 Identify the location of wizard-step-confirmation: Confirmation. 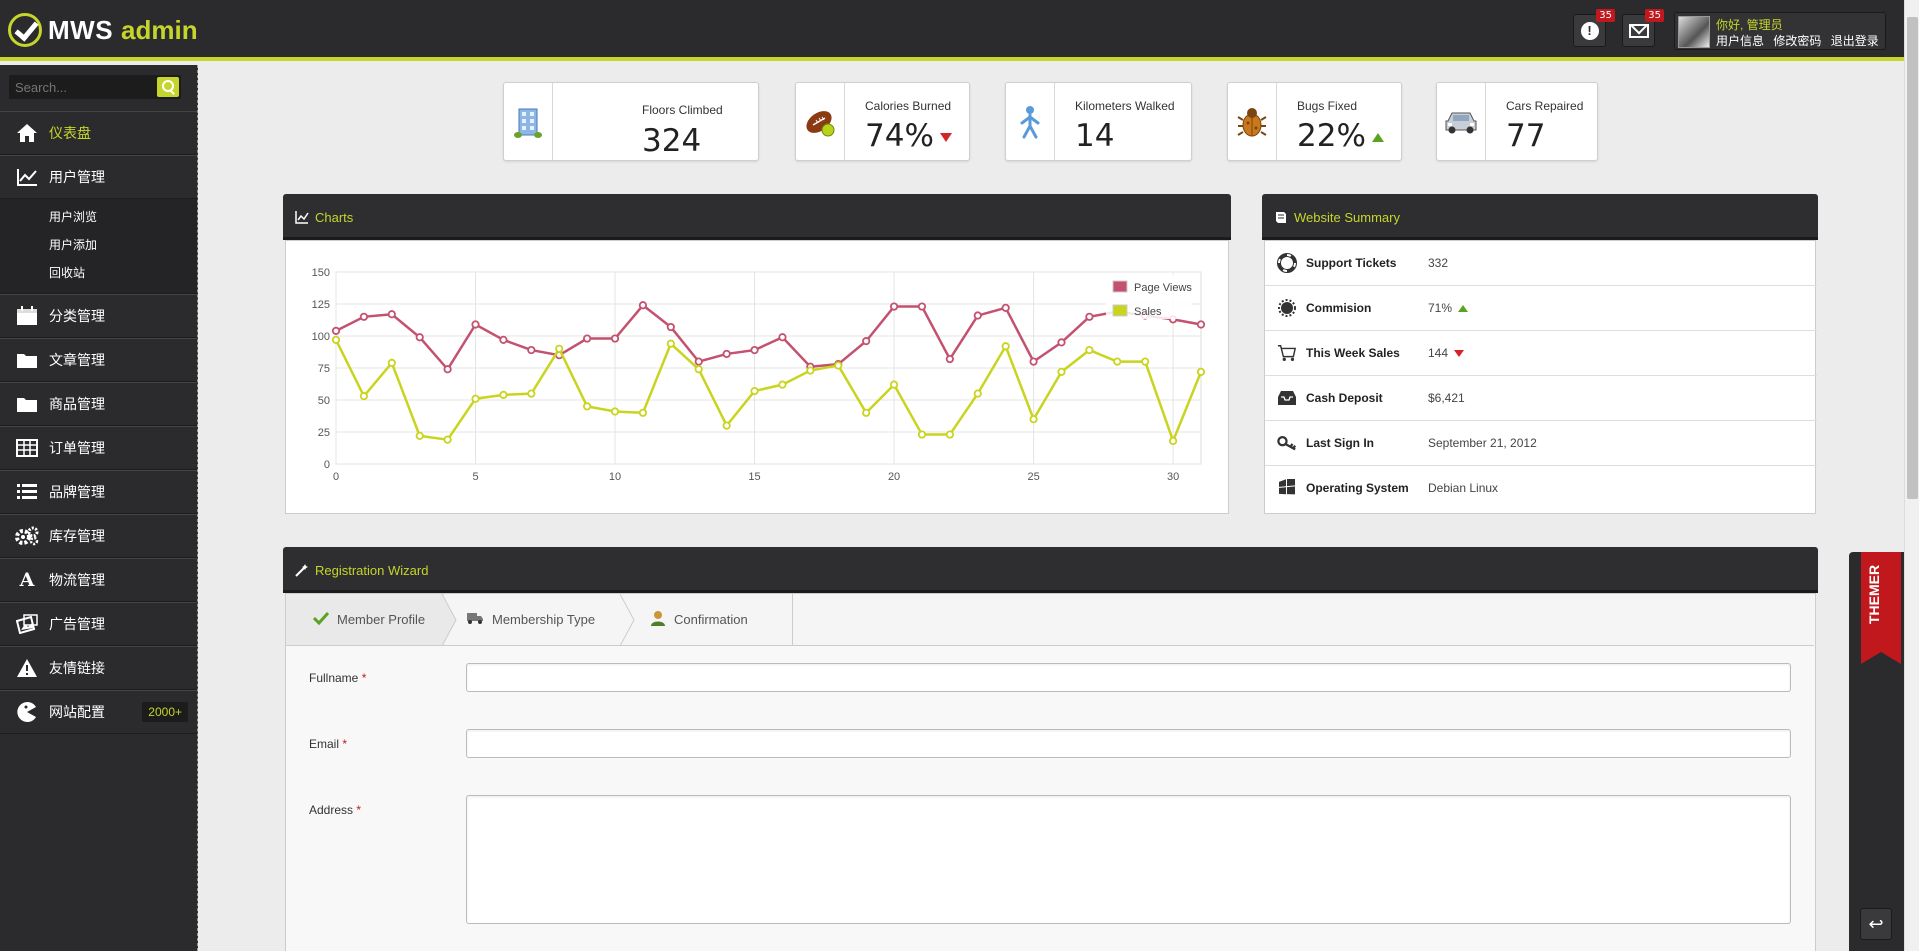
(714, 619).